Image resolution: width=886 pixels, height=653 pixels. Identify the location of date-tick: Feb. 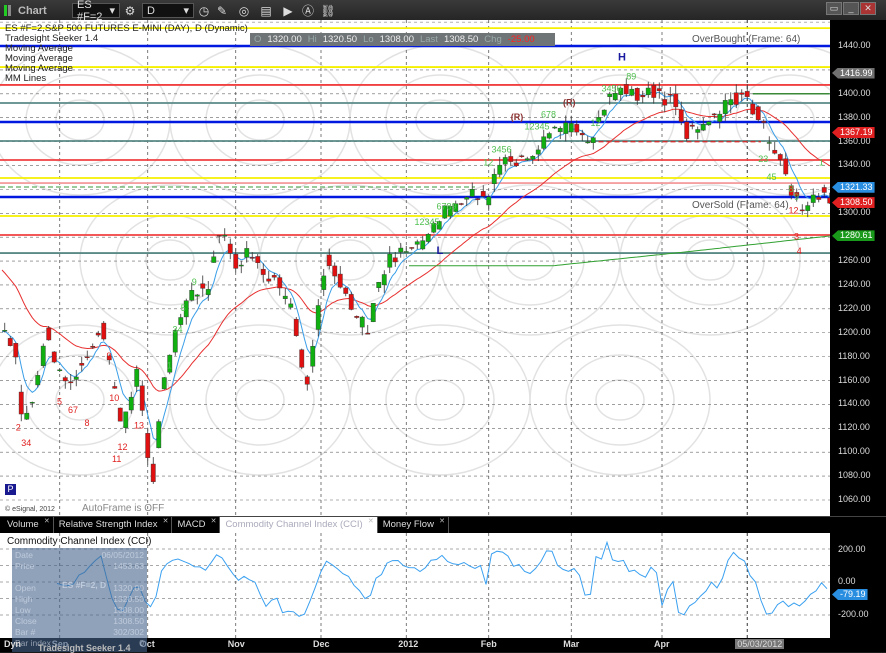
(488, 644).